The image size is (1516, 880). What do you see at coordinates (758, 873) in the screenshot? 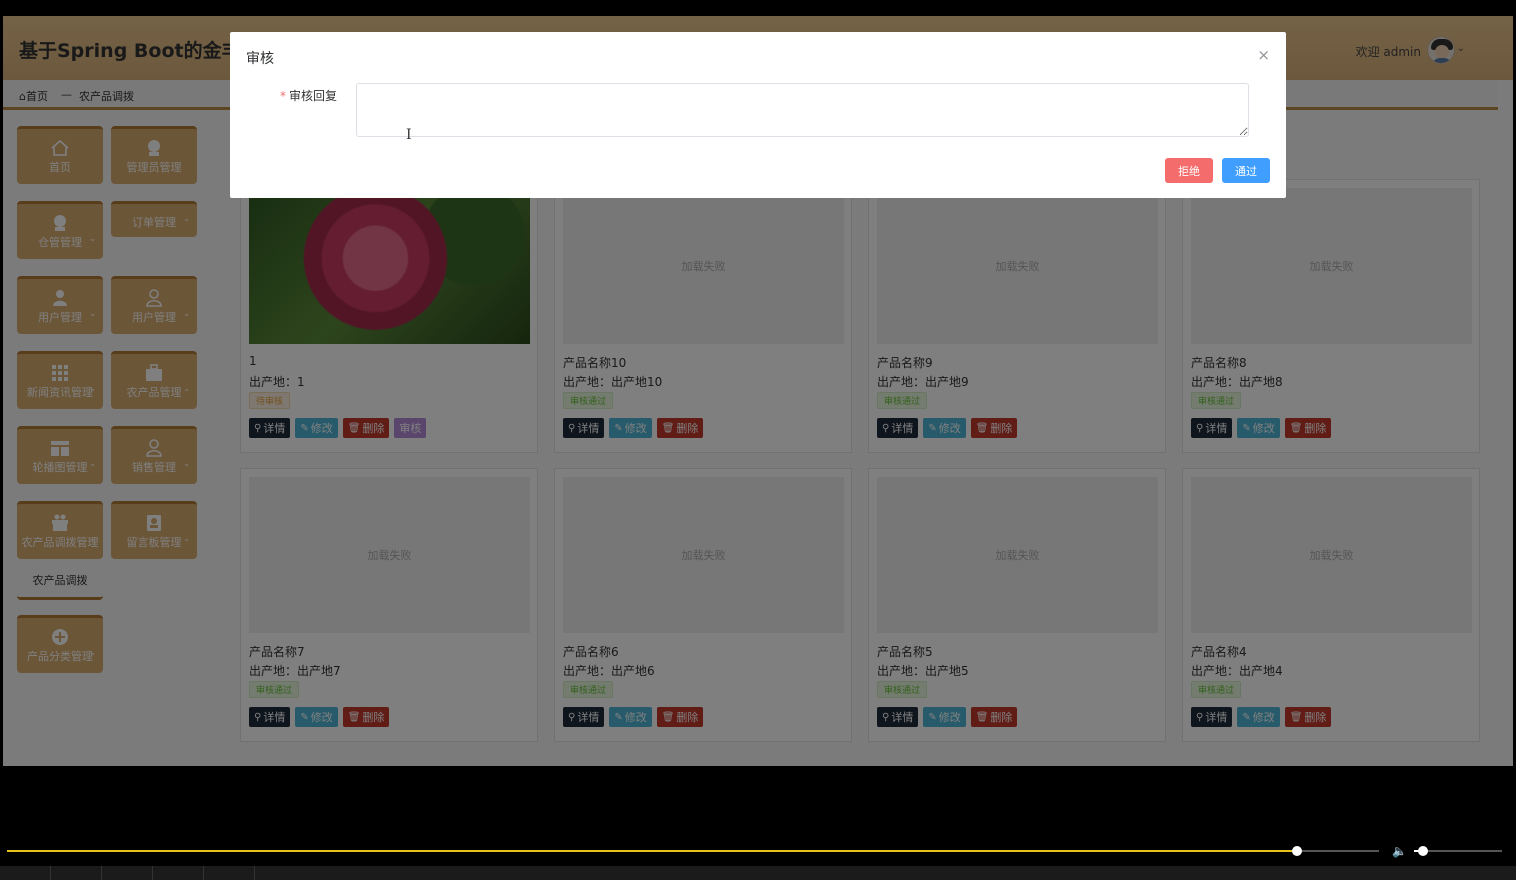
I see `taskbar` at bounding box center [758, 873].